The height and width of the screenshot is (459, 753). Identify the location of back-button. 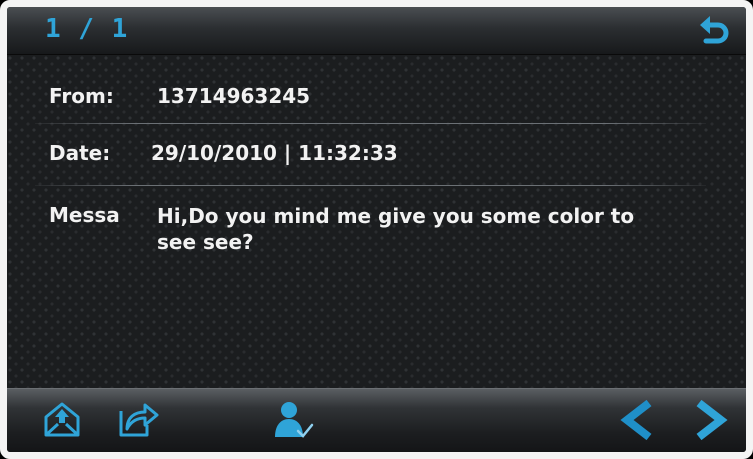
(715, 30).